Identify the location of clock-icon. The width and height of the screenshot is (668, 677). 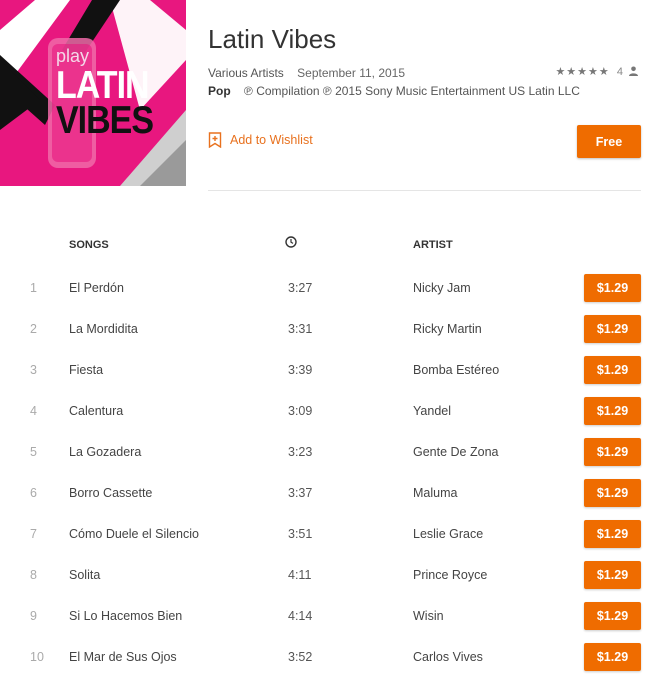
(291, 243).